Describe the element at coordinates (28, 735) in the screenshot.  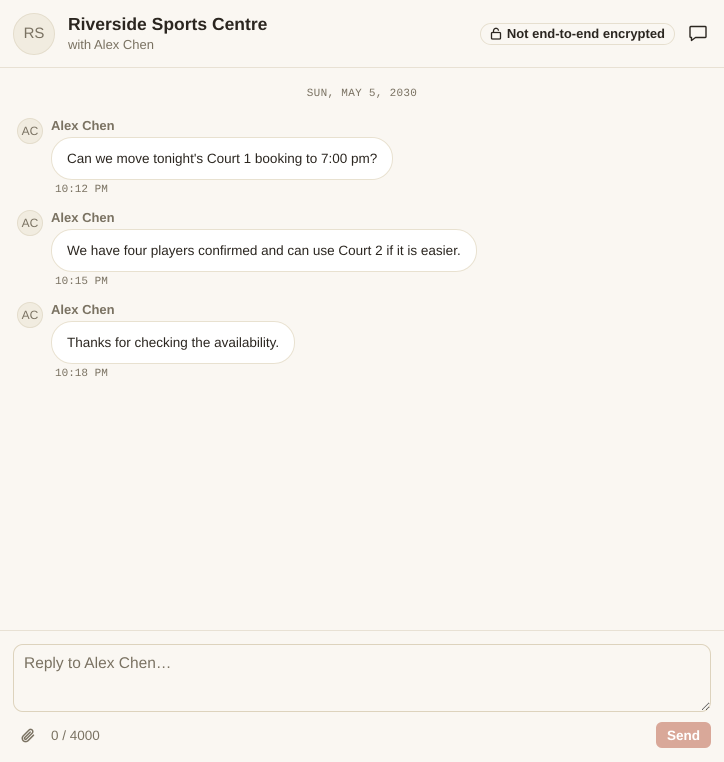
I see `paperclip-icon` at that location.